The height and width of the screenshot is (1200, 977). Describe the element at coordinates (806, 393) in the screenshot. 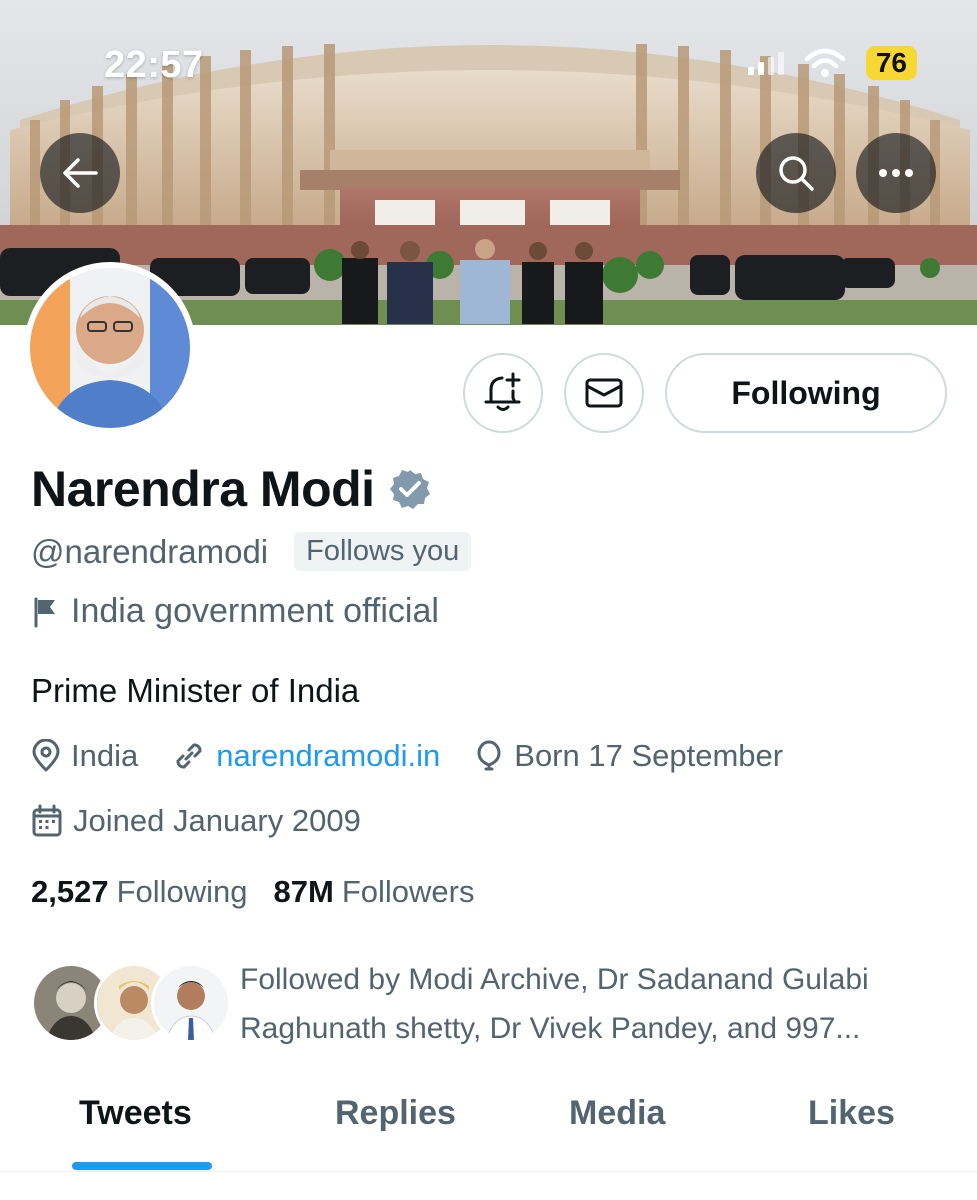

I see `following-button: Following` at that location.